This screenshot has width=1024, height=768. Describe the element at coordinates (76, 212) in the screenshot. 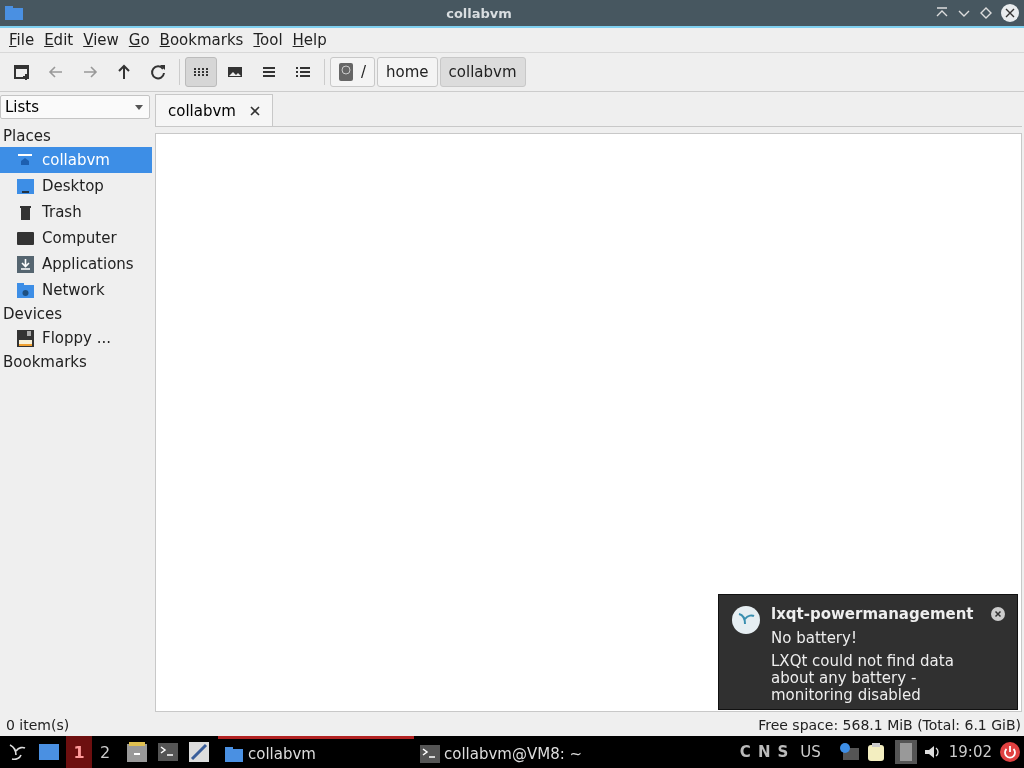

I see `sidebar-item: Trash` at that location.